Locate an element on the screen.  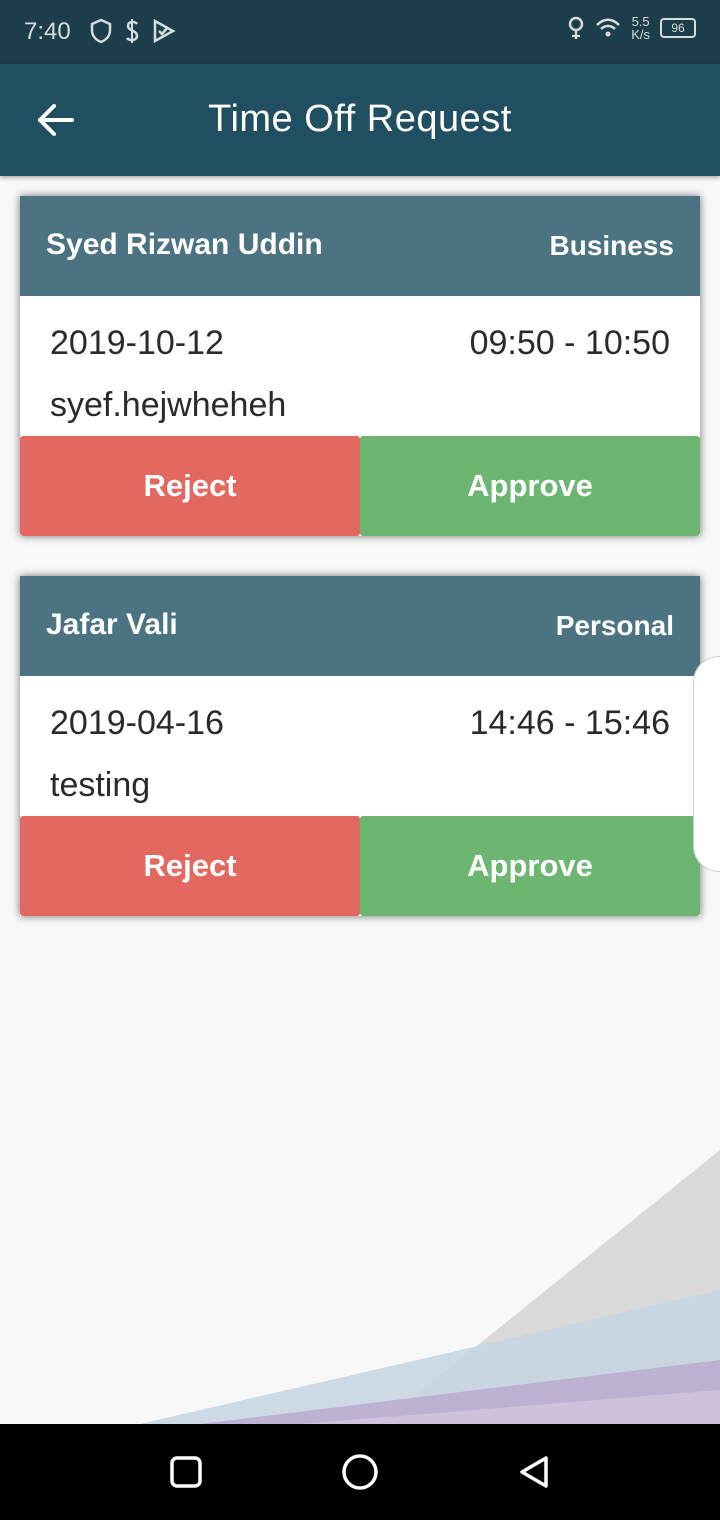
circle-icon is located at coordinates (360, 1472).